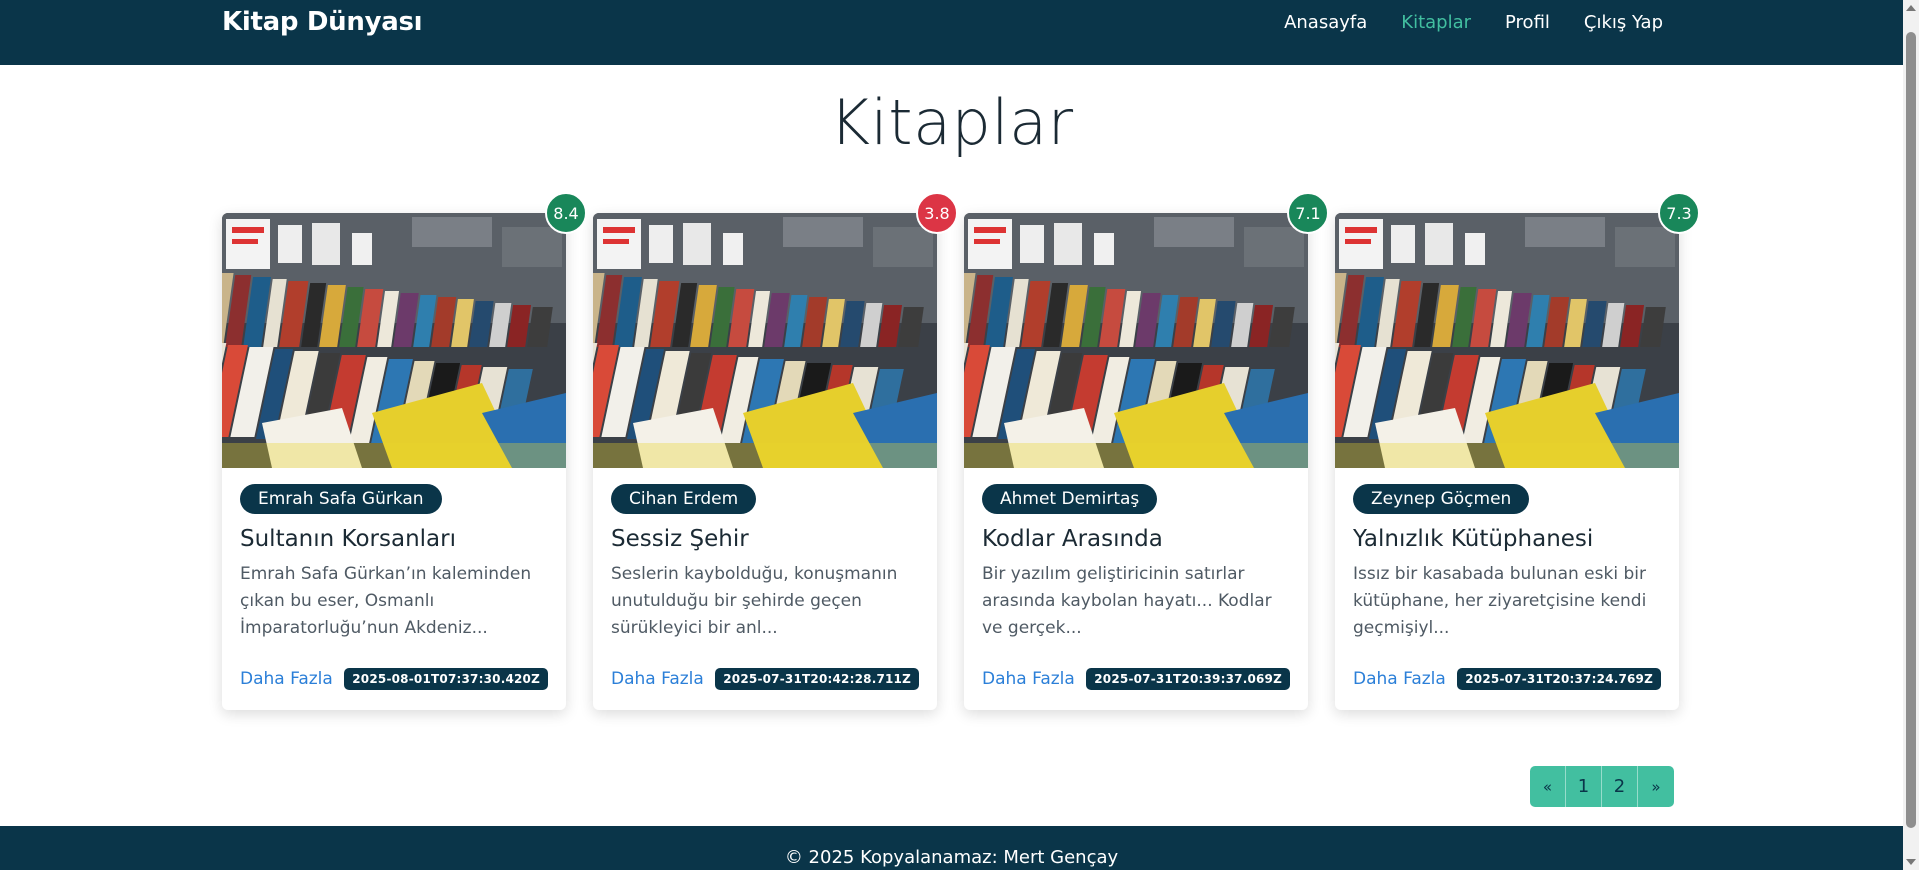 This screenshot has height=870, width=1919. I want to click on author-badge: Cihan Erdem, so click(684, 499).